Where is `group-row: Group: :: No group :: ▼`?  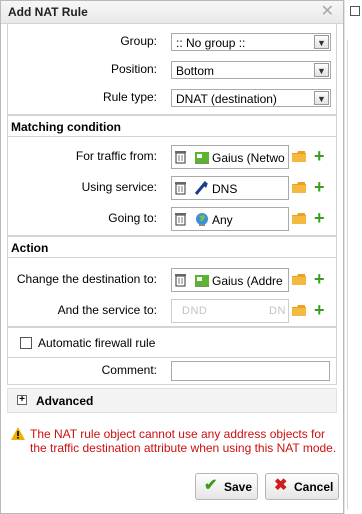 group-row: Group: :: No group :: ▼ is located at coordinates (172, 42).